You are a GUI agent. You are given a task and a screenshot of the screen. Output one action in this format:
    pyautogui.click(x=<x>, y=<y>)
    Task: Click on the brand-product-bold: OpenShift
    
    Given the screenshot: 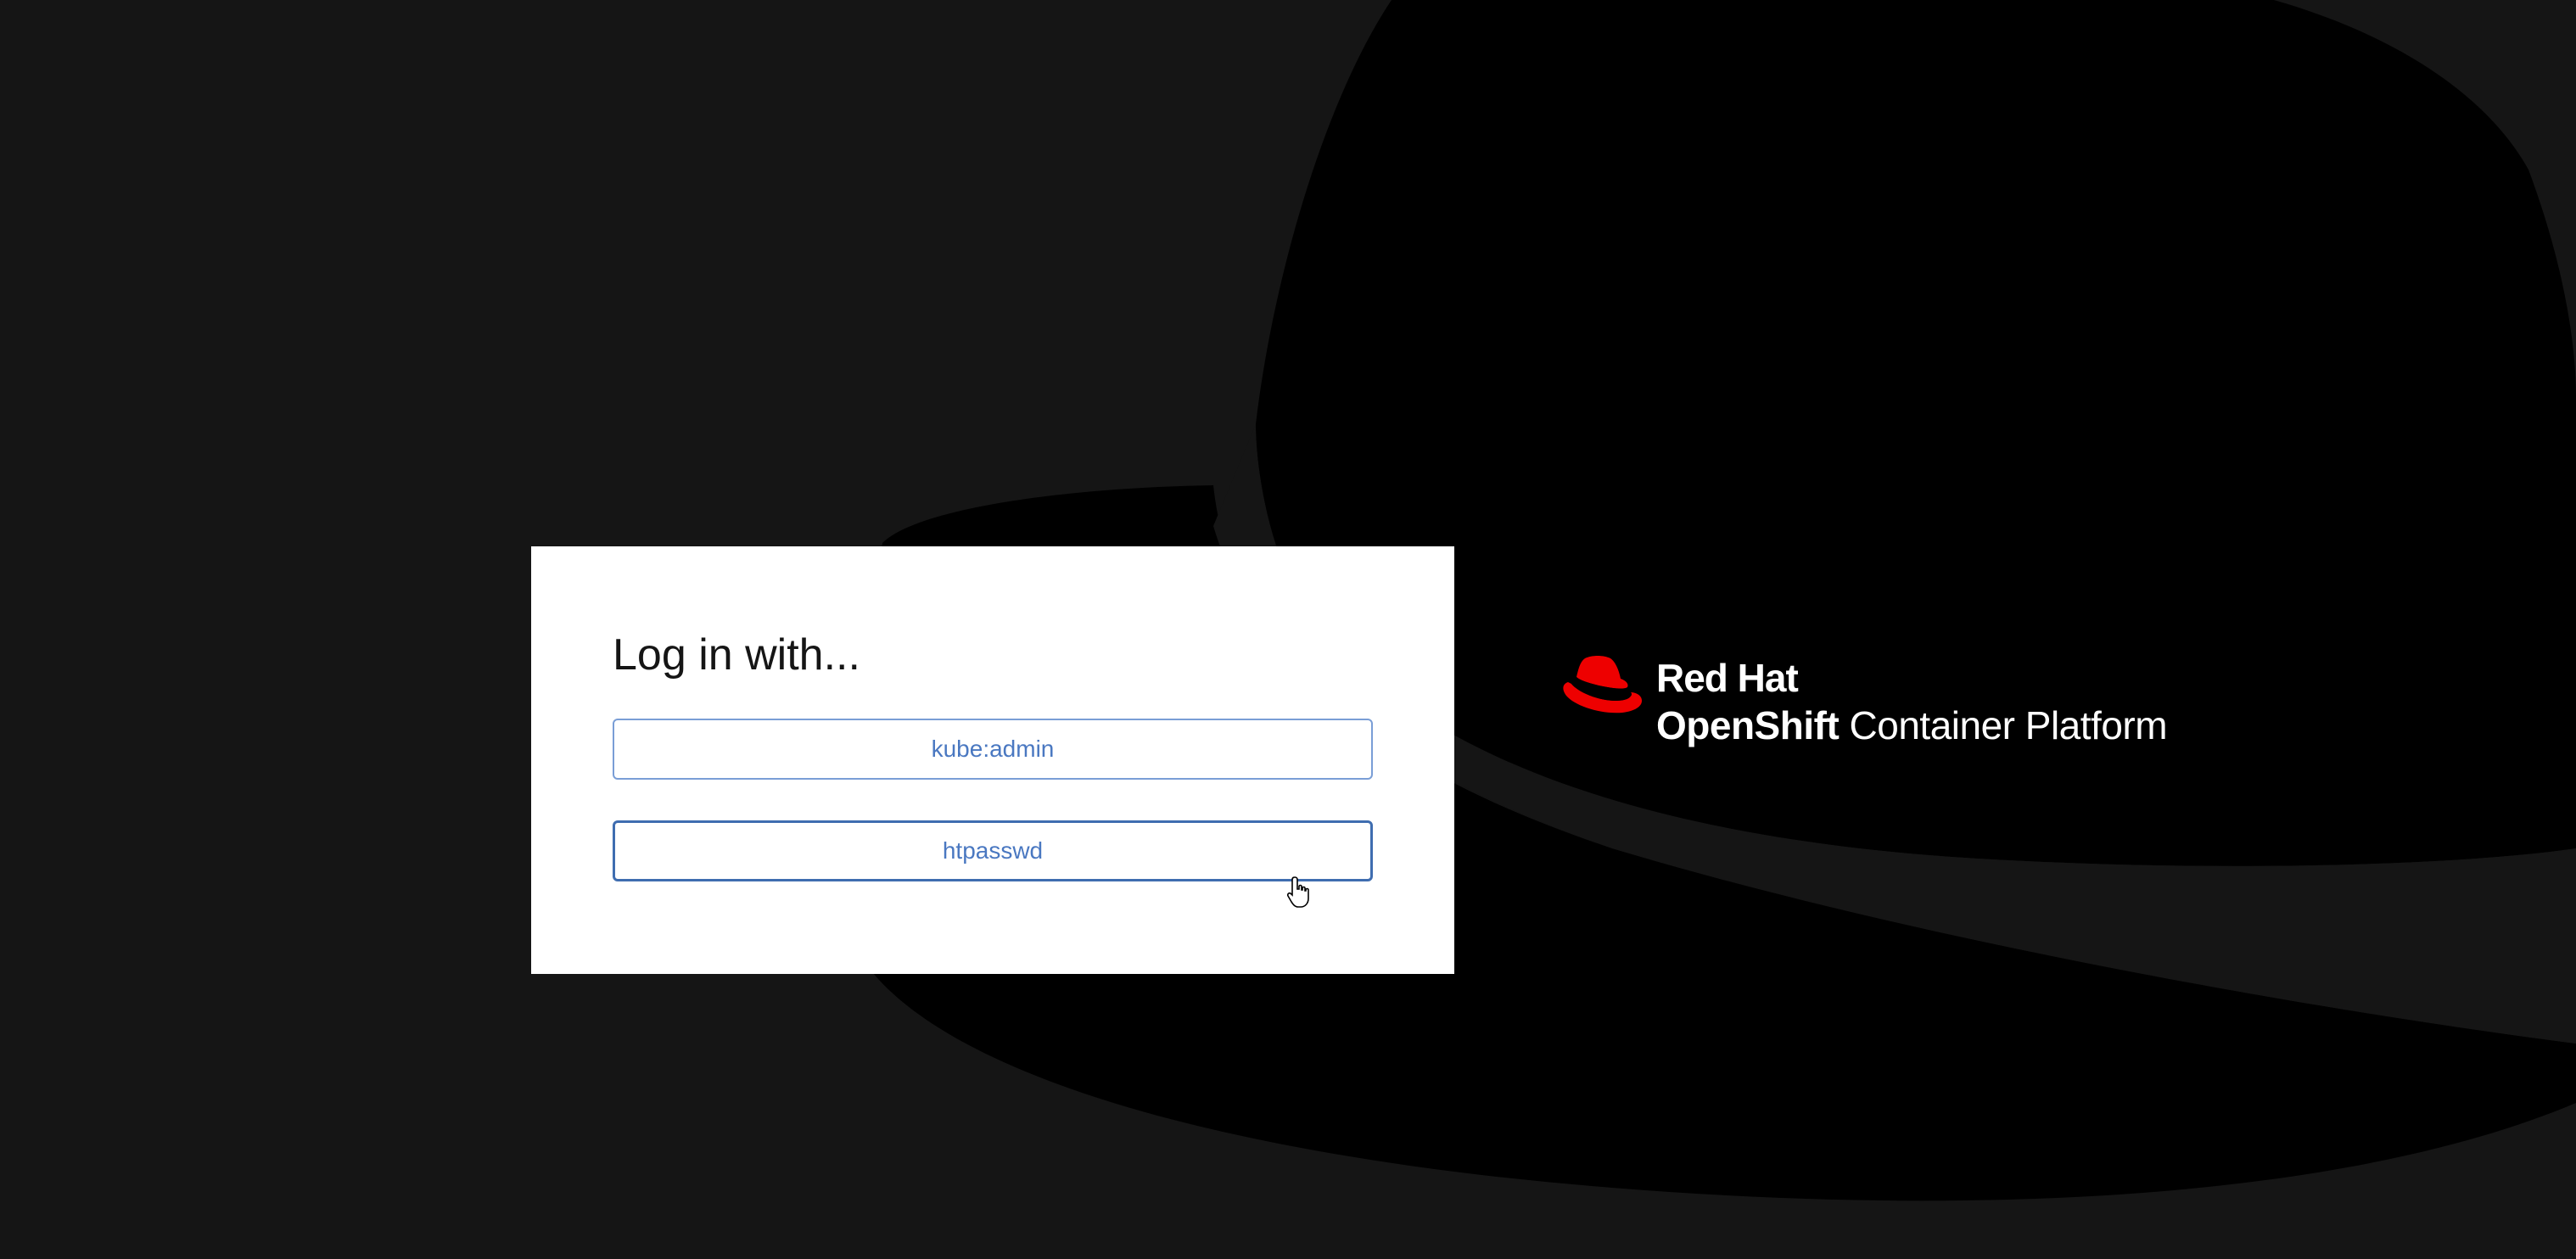 What is the action you would take?
    pyautogui.click(x=1748, y=725)
    